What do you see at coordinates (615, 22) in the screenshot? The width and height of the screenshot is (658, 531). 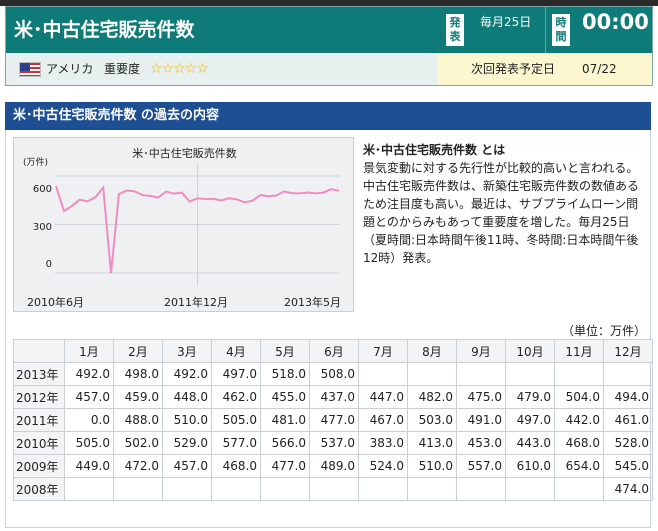 I see `publish-time: 00:00` at bounding box center [615, 22].